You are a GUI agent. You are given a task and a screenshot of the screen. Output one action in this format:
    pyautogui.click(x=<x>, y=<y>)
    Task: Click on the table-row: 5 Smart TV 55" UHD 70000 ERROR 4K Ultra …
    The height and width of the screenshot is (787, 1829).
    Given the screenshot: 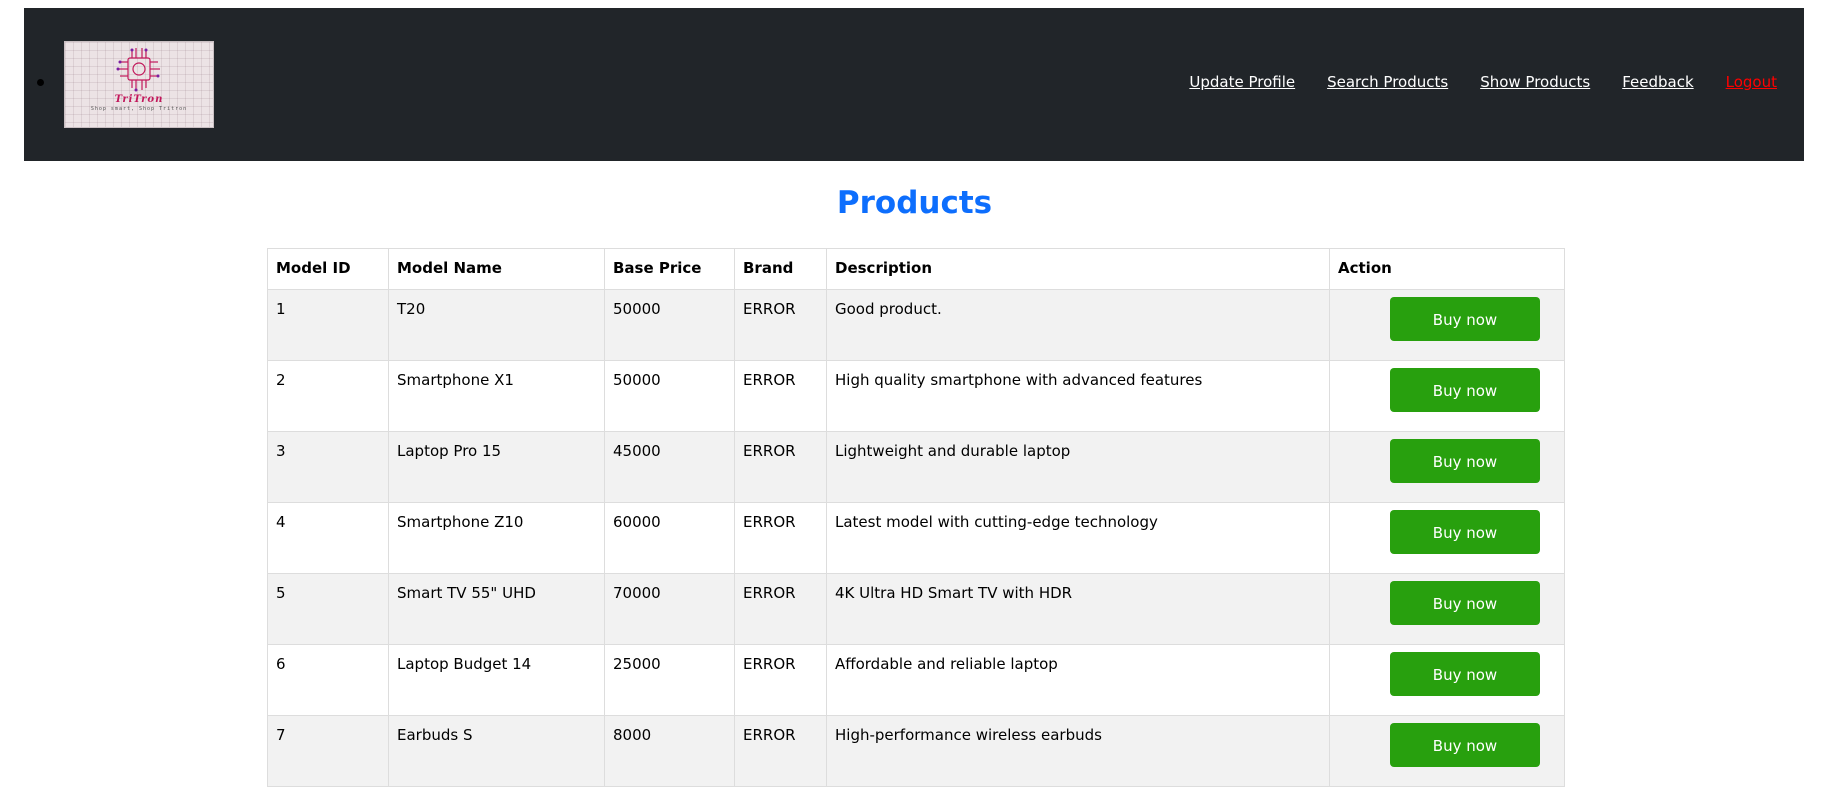 What is the action you would take?
    pyautogui.click(x=916, y=609)
    